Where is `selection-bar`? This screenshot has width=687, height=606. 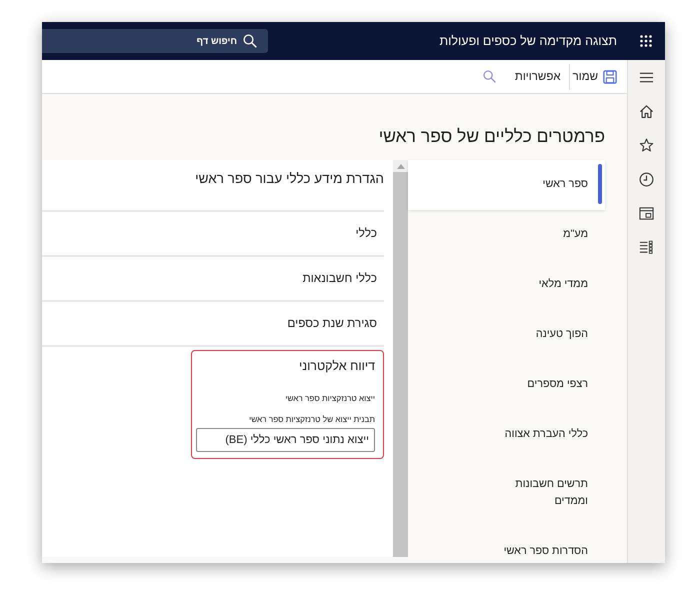 selection-bar is located at coordinates (600, 184).